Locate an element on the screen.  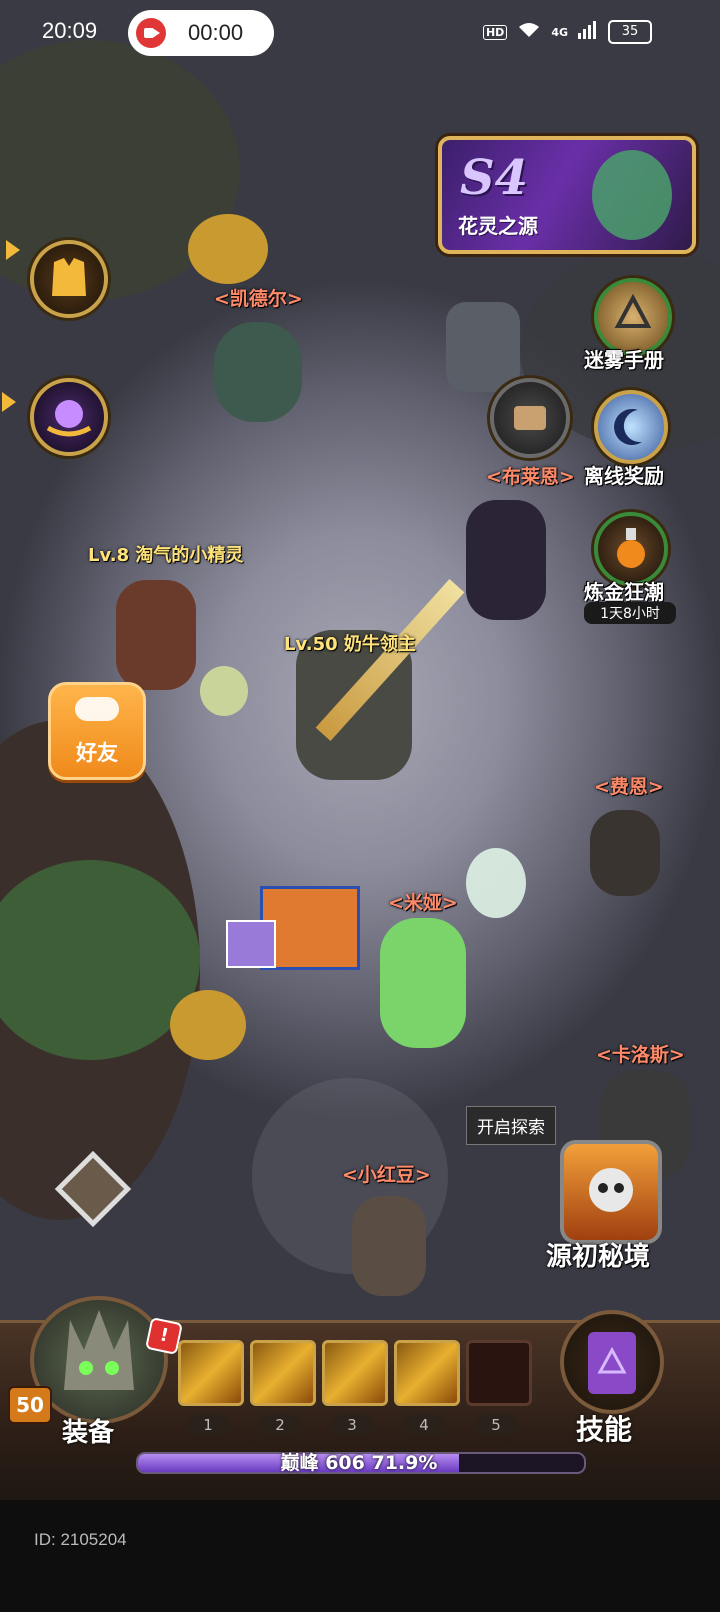
status-icons: HD 4G 35 is located at coordinates (567, 32).